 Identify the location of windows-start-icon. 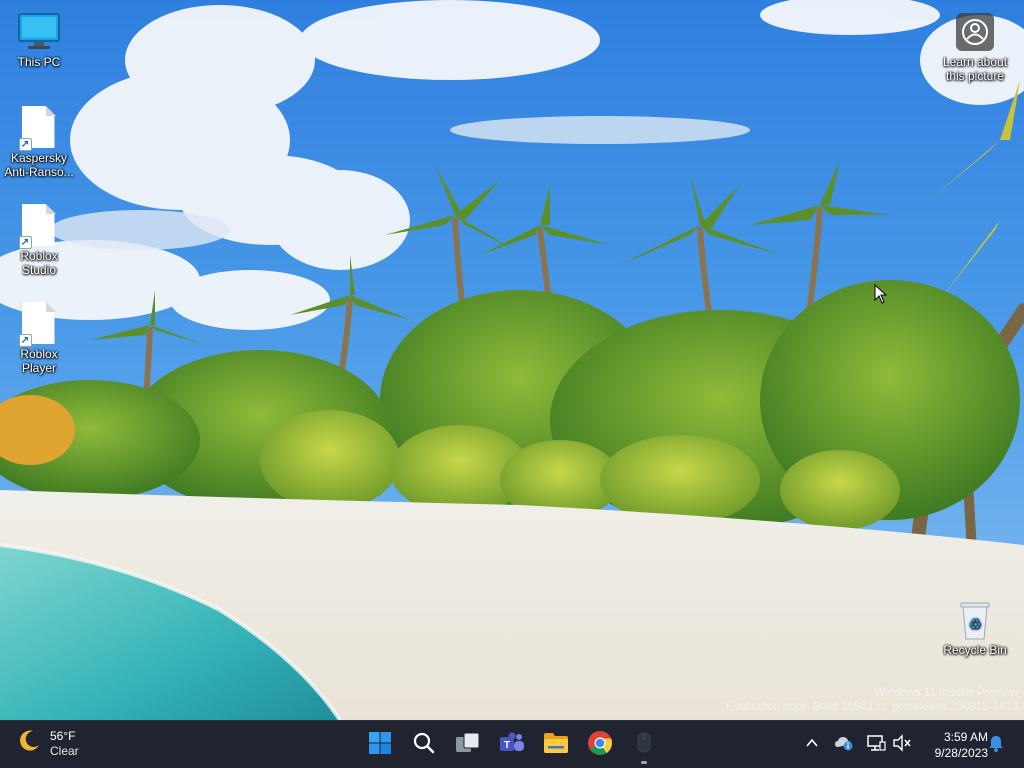
(380, 745).